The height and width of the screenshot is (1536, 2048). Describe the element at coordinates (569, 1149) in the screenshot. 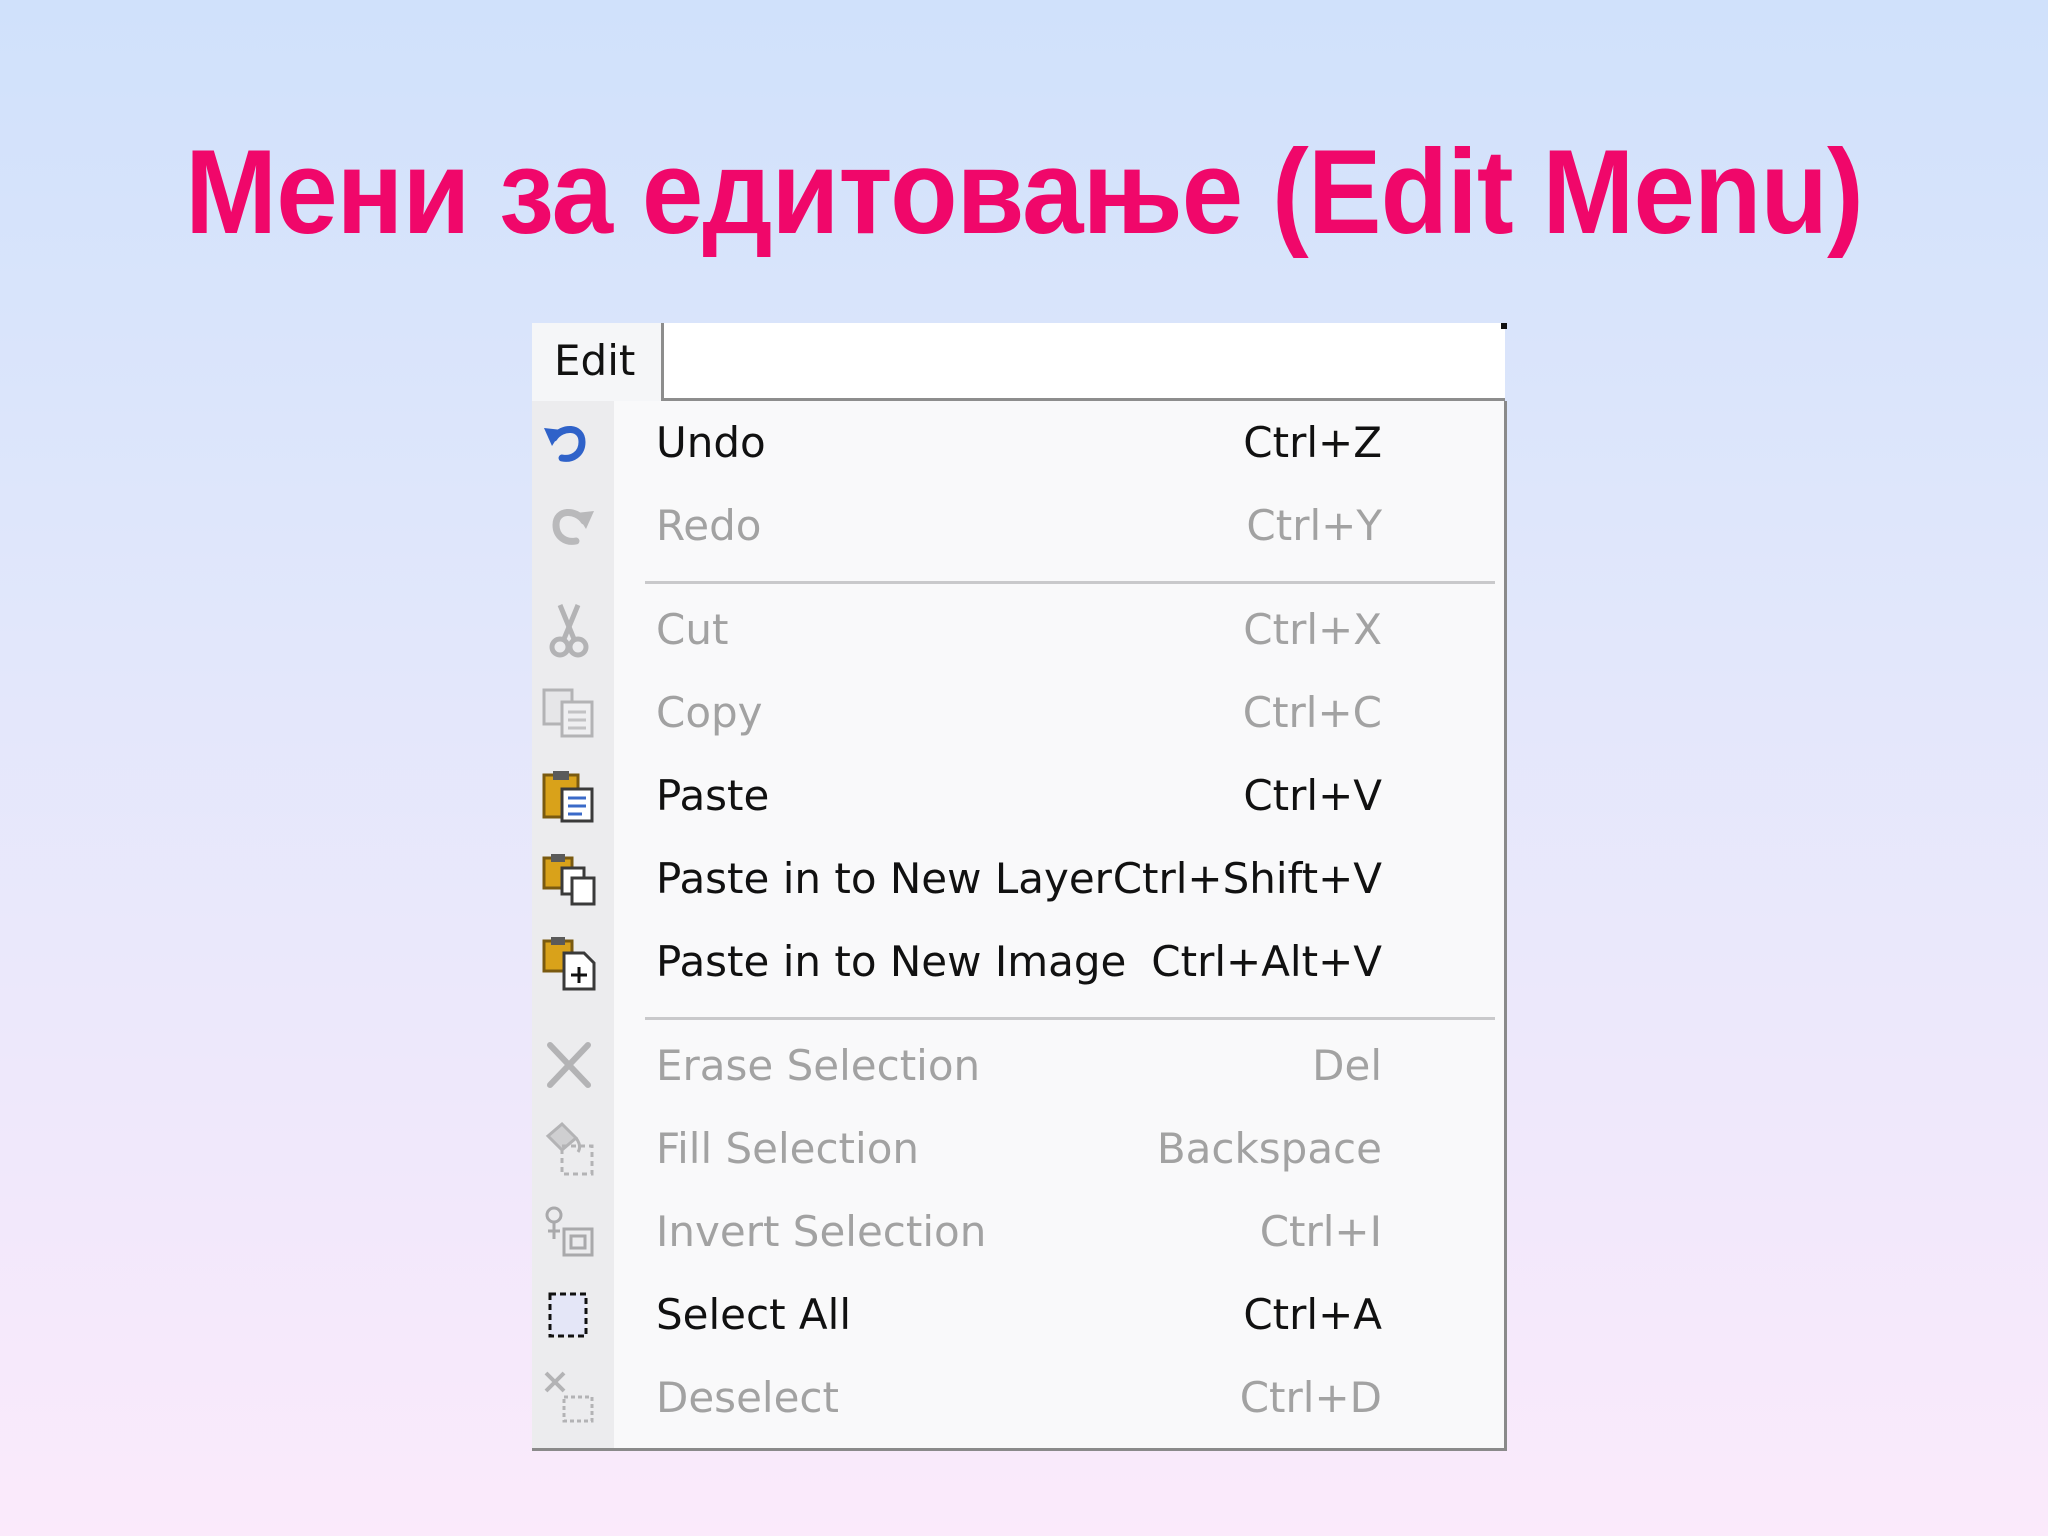

I see `fill-selection-icon` at that location.